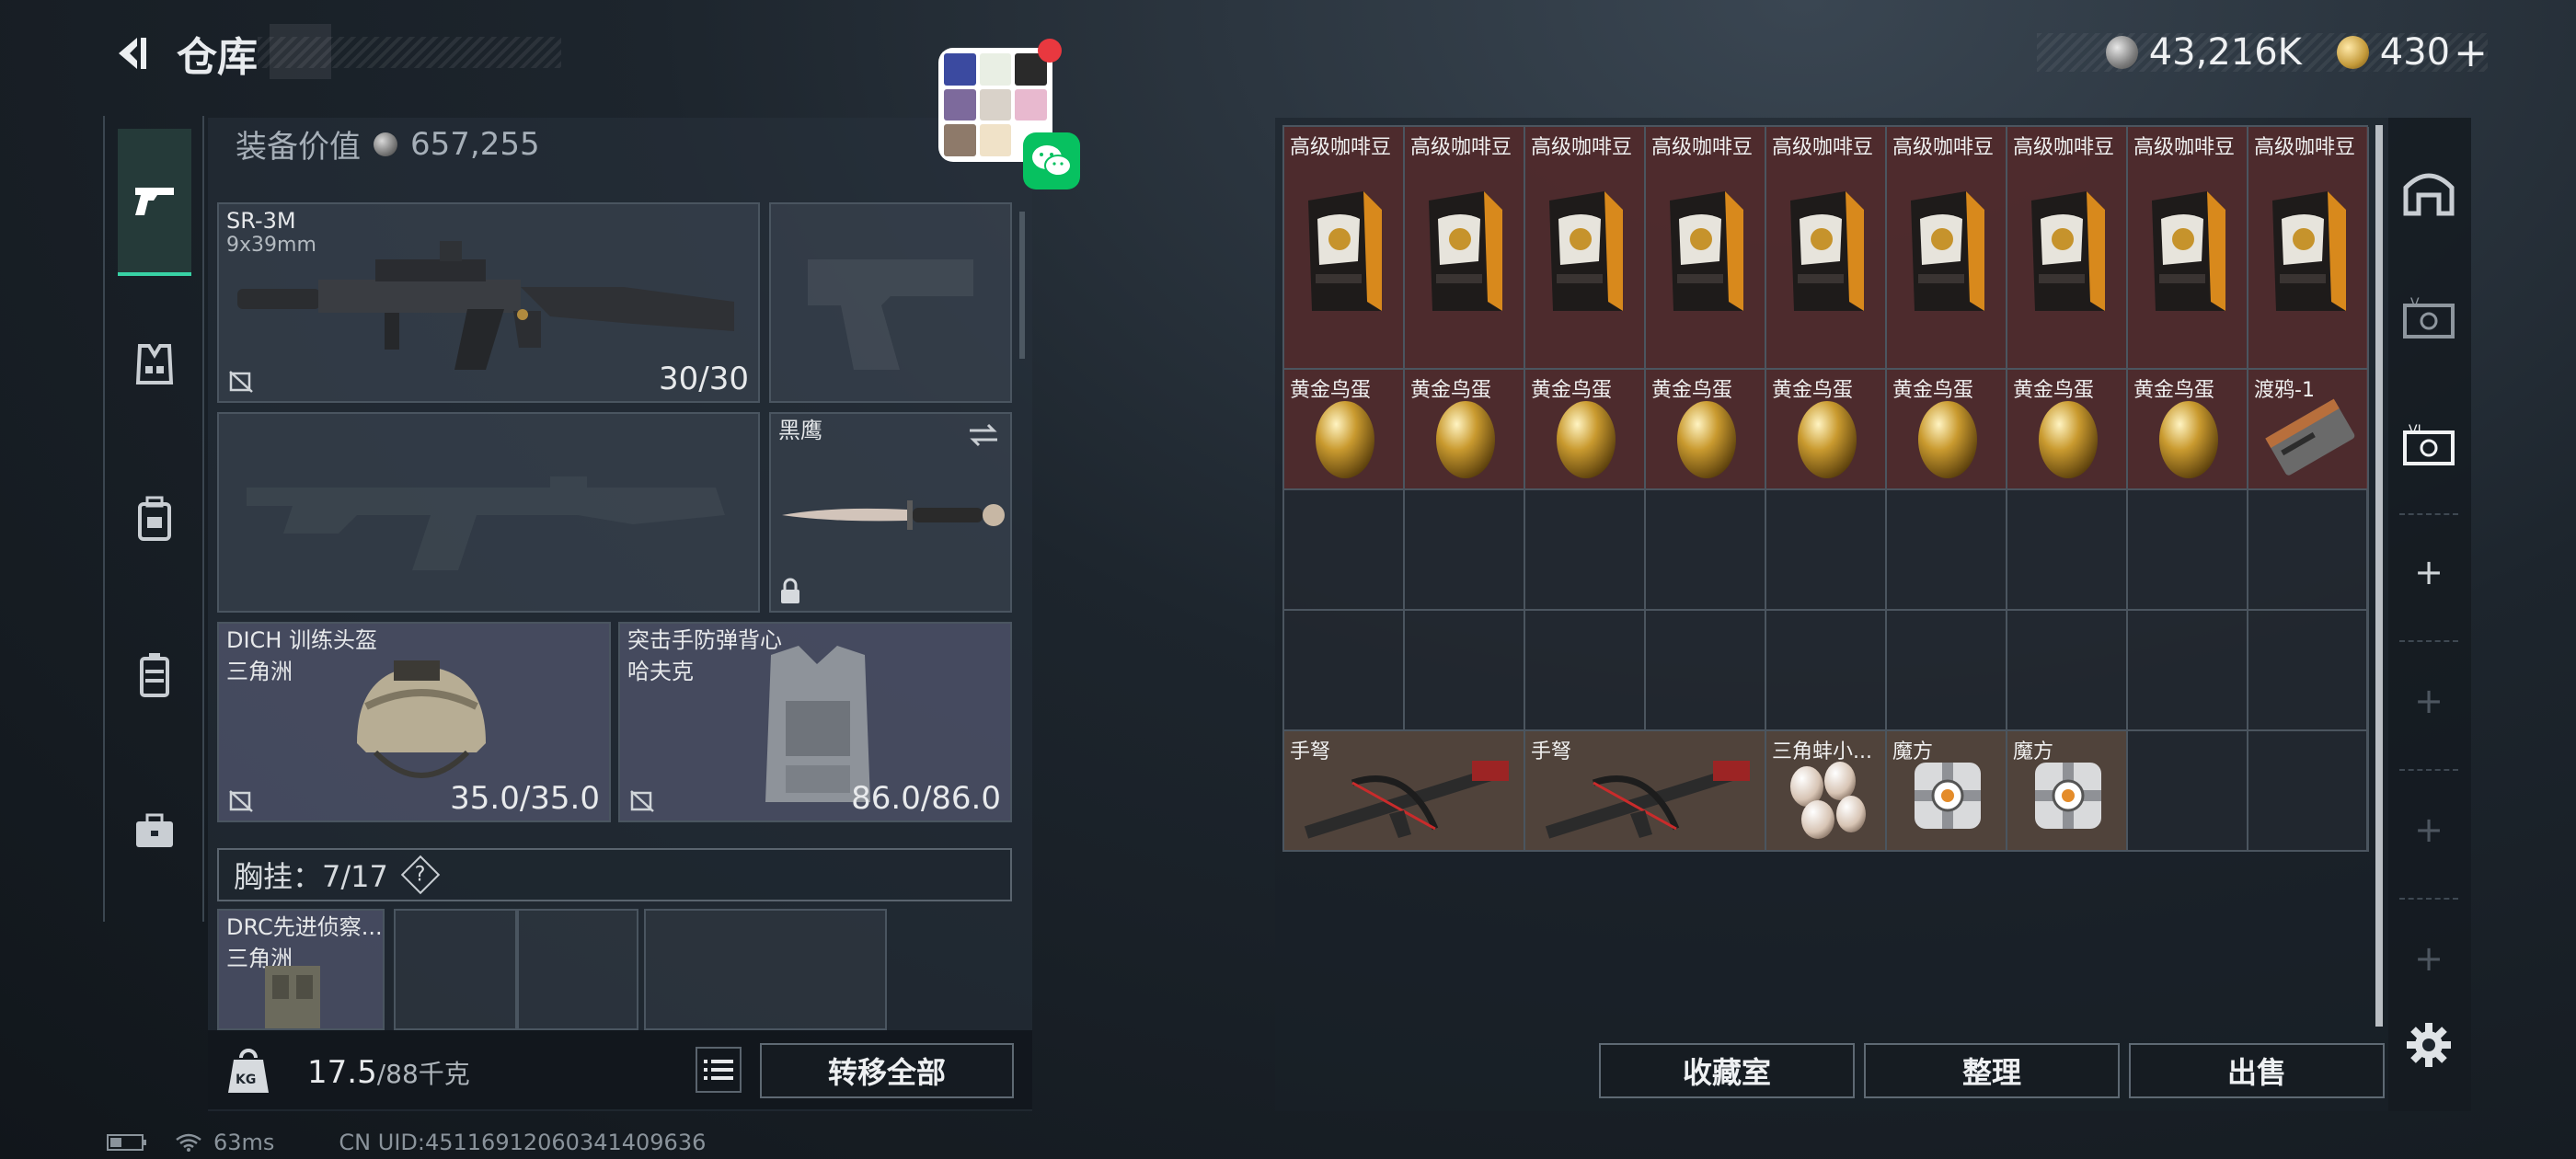 This screenshot has height=1159, width=2576. Describe the element at coordinates (2429, 579) in the screenshot. I see `add-stash-tab-button: +` at that location.